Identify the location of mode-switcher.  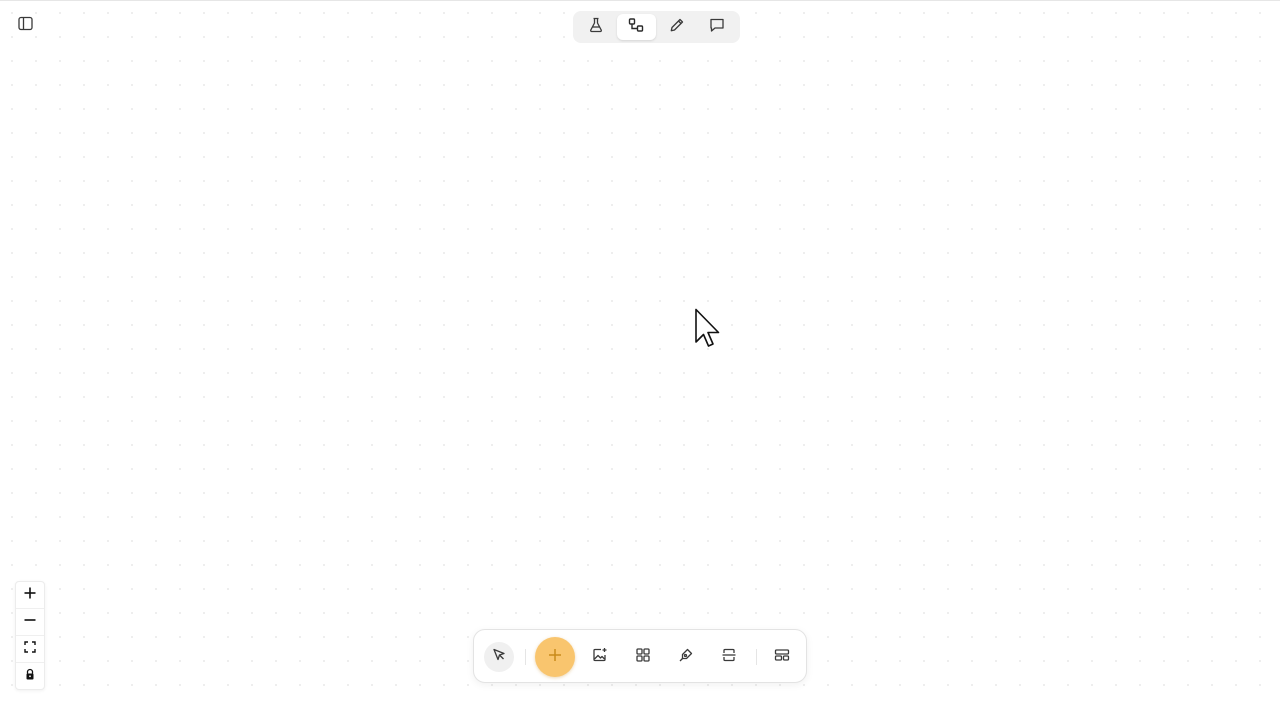
(656, 27).